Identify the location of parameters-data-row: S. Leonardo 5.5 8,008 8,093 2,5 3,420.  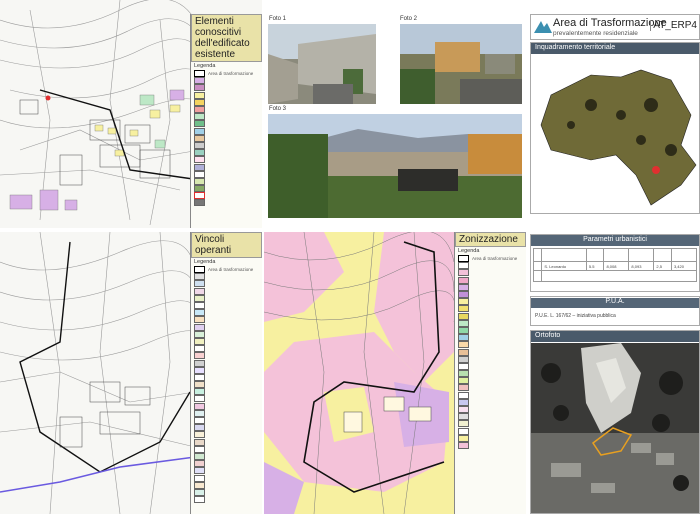
(615, 266).